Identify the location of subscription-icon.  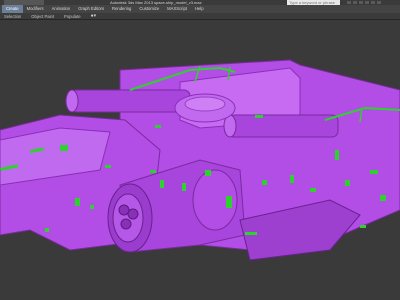
(355, 2).